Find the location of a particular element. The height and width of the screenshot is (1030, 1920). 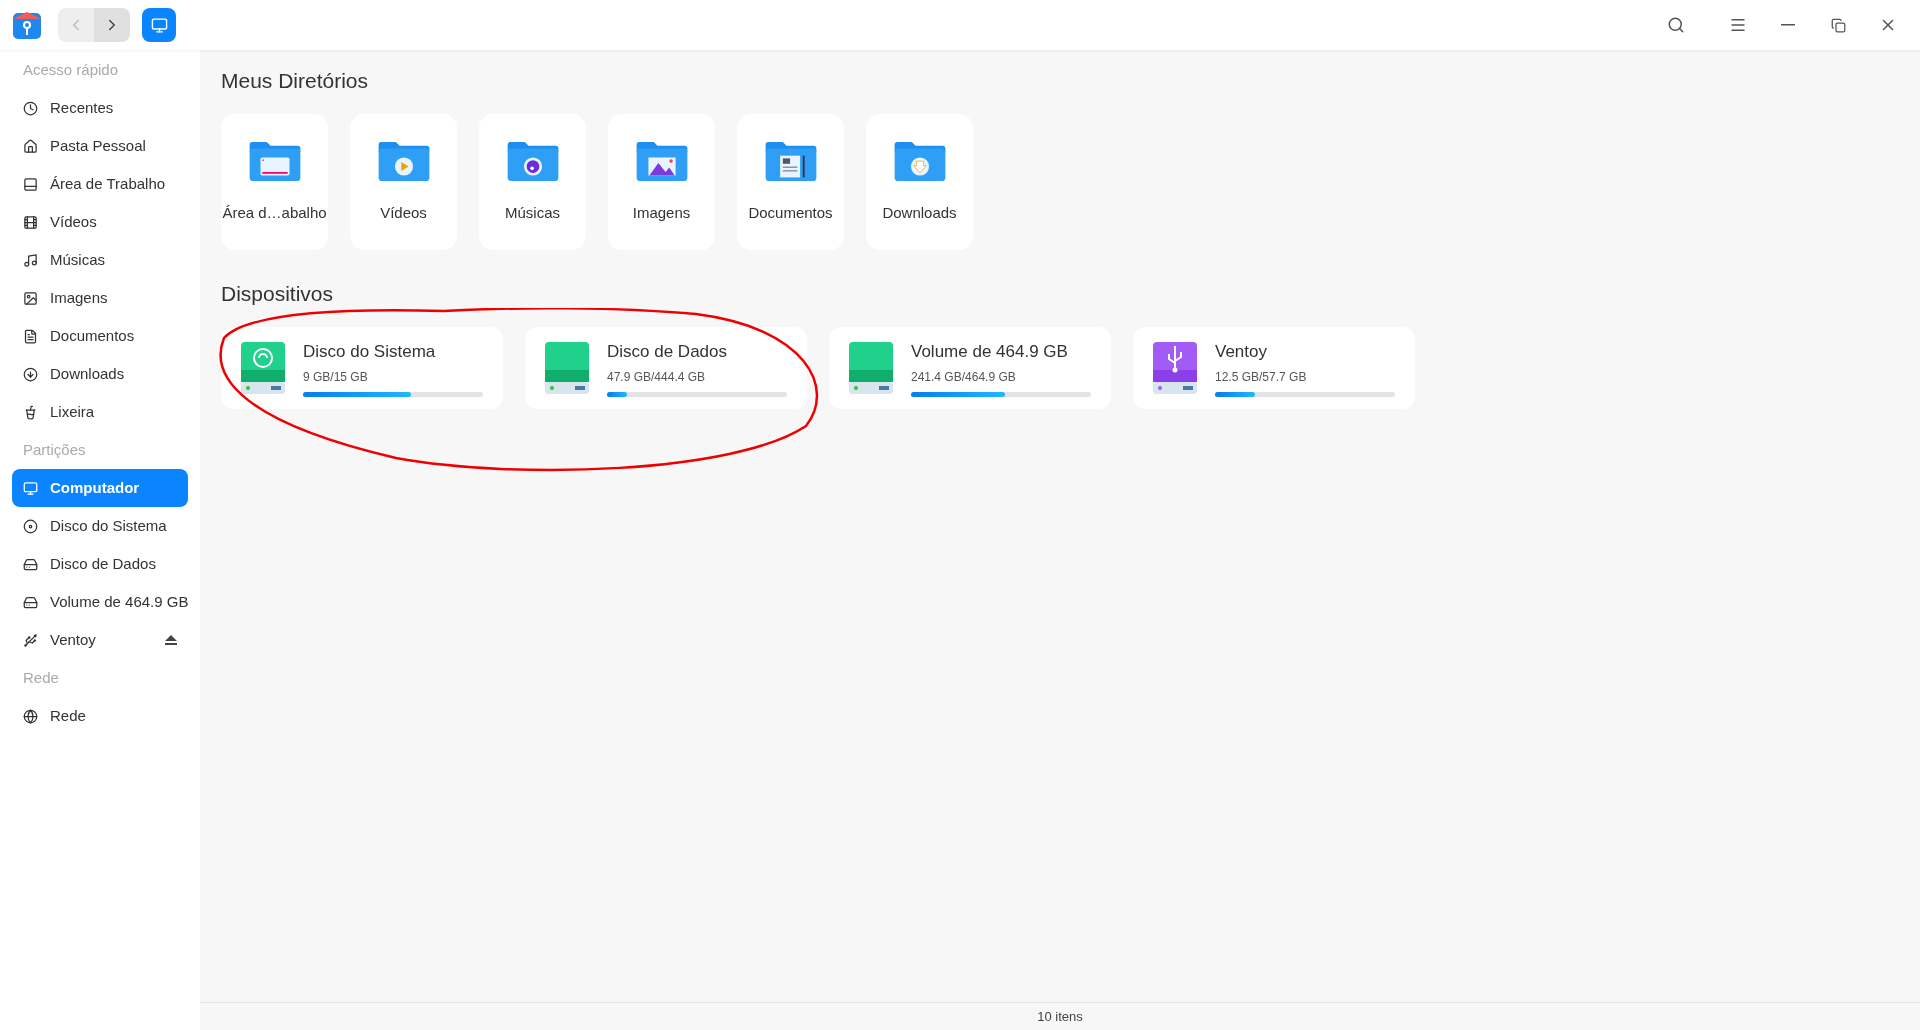

sidebar-section-title: Partições is located at coordinates (54, 449).